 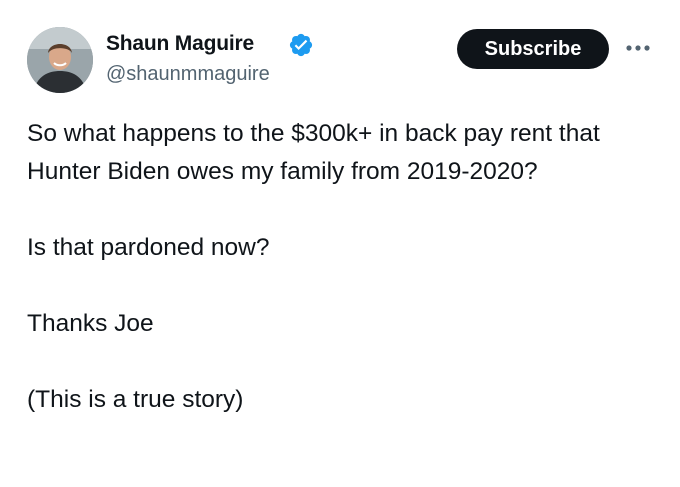 I want to click on tweet-paragraph: Is that pardoned now?, so click(x=148, y=247).